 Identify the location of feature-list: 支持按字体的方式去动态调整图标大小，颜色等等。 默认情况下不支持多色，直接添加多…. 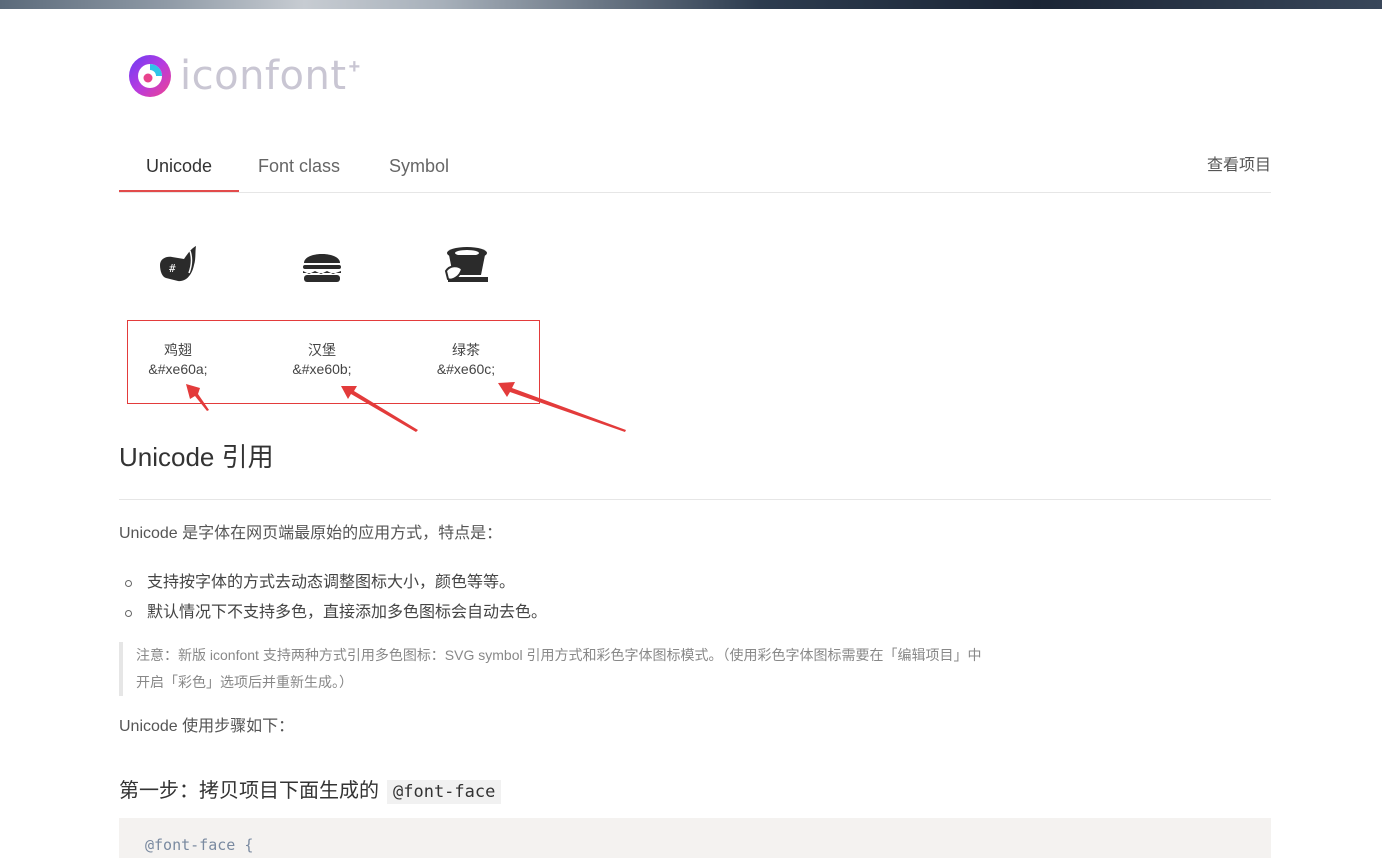
(333, 598).